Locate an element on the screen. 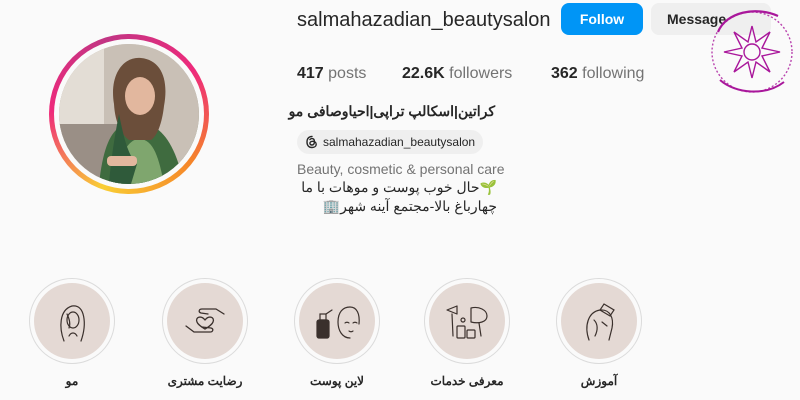  highlight-services: معرفی خدمات is located at coordinates (467, 333).